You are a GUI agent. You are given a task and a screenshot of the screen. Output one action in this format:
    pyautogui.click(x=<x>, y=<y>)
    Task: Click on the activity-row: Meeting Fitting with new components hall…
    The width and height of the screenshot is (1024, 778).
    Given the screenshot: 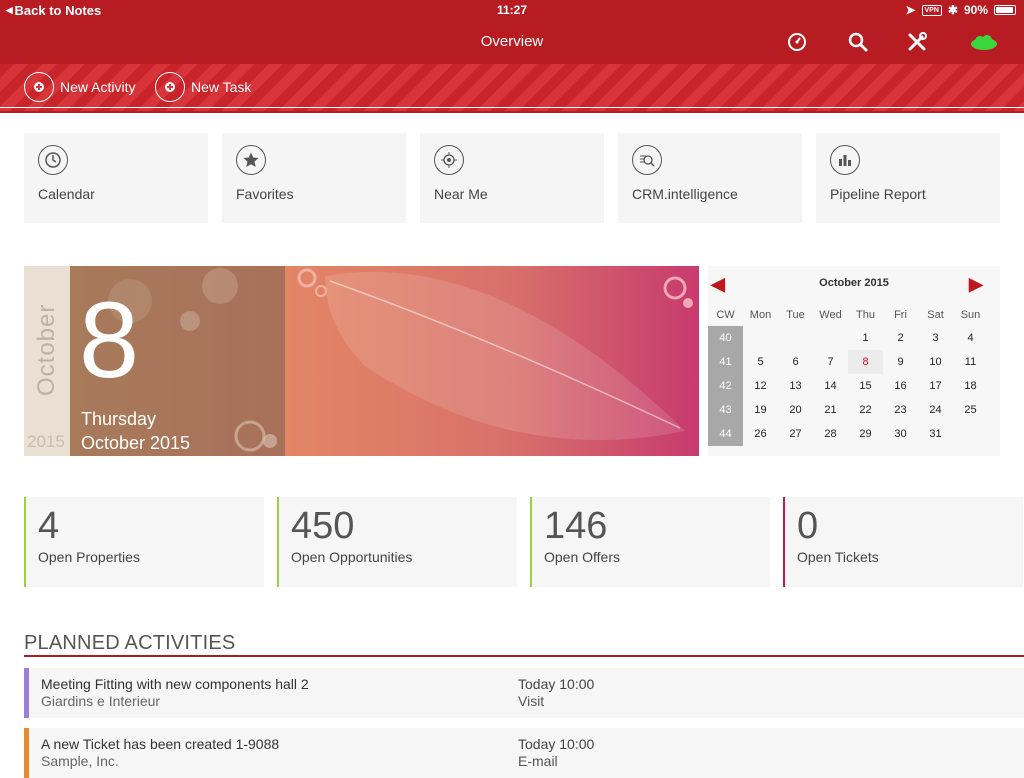 What is the action you would take?
    pyautogui.click(x=524, y=693)
    